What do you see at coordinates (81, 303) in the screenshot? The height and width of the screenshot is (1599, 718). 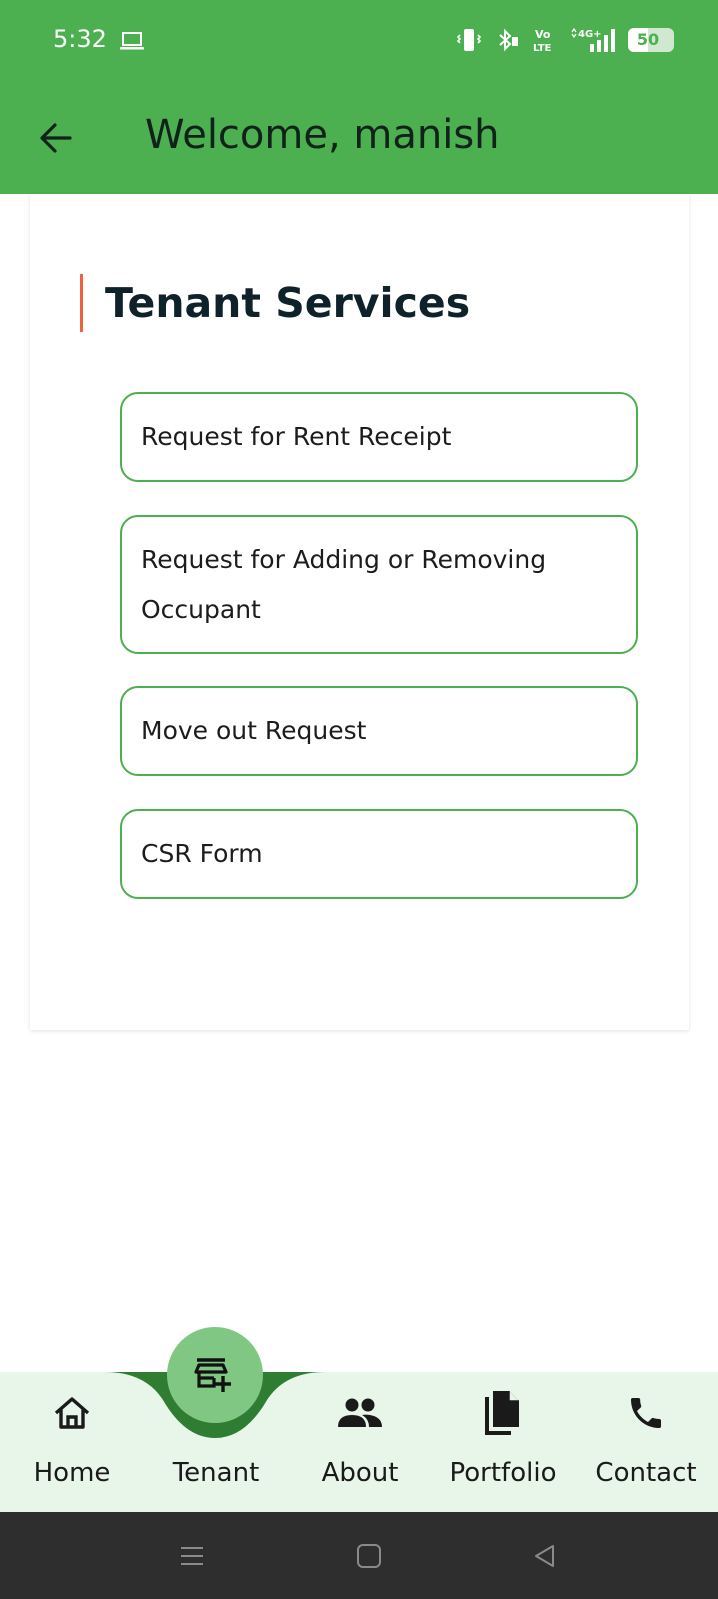 I see `accent-bar` at bounding box center [81, 303].